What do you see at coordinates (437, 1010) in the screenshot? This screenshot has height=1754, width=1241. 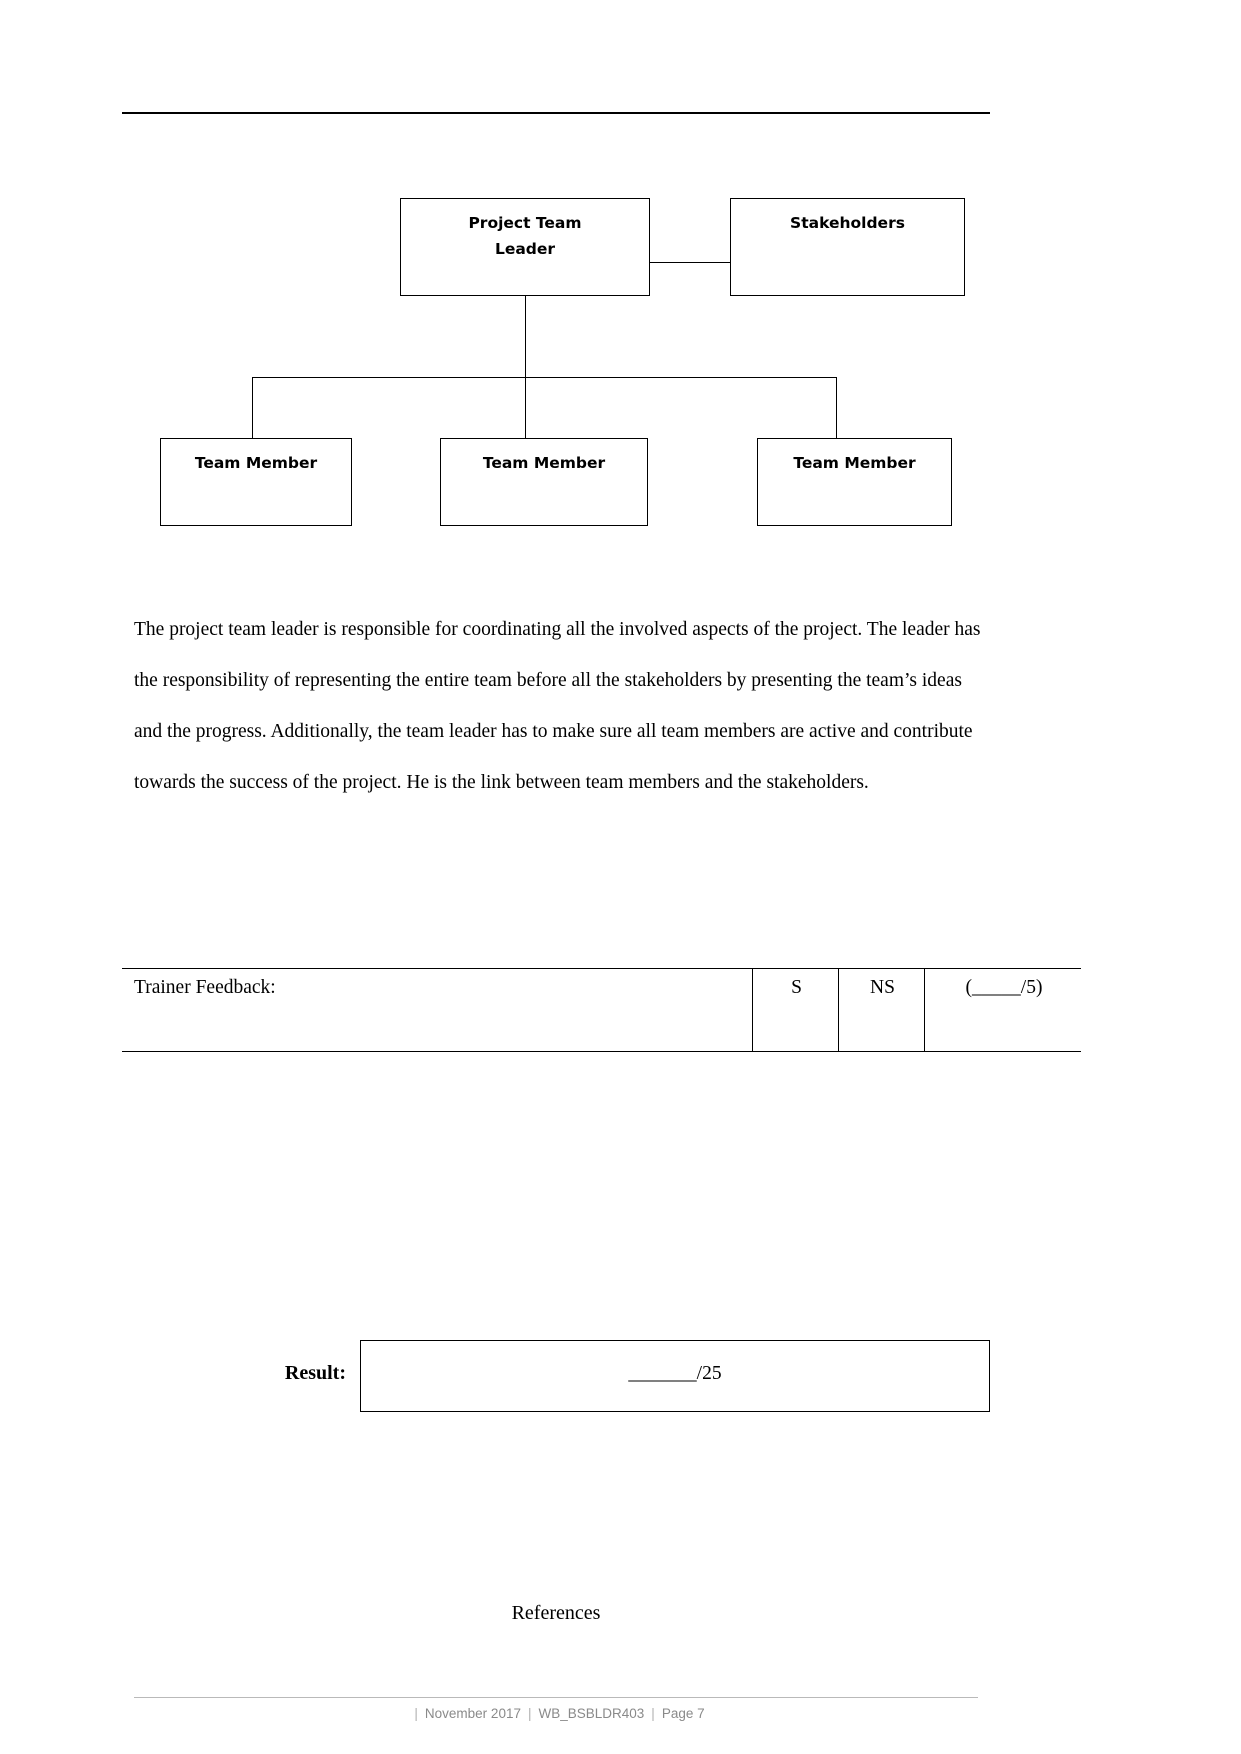 I see `trainer-feedback-label-cell: Trainer Feedback:` at bounding box center [437, 1010].